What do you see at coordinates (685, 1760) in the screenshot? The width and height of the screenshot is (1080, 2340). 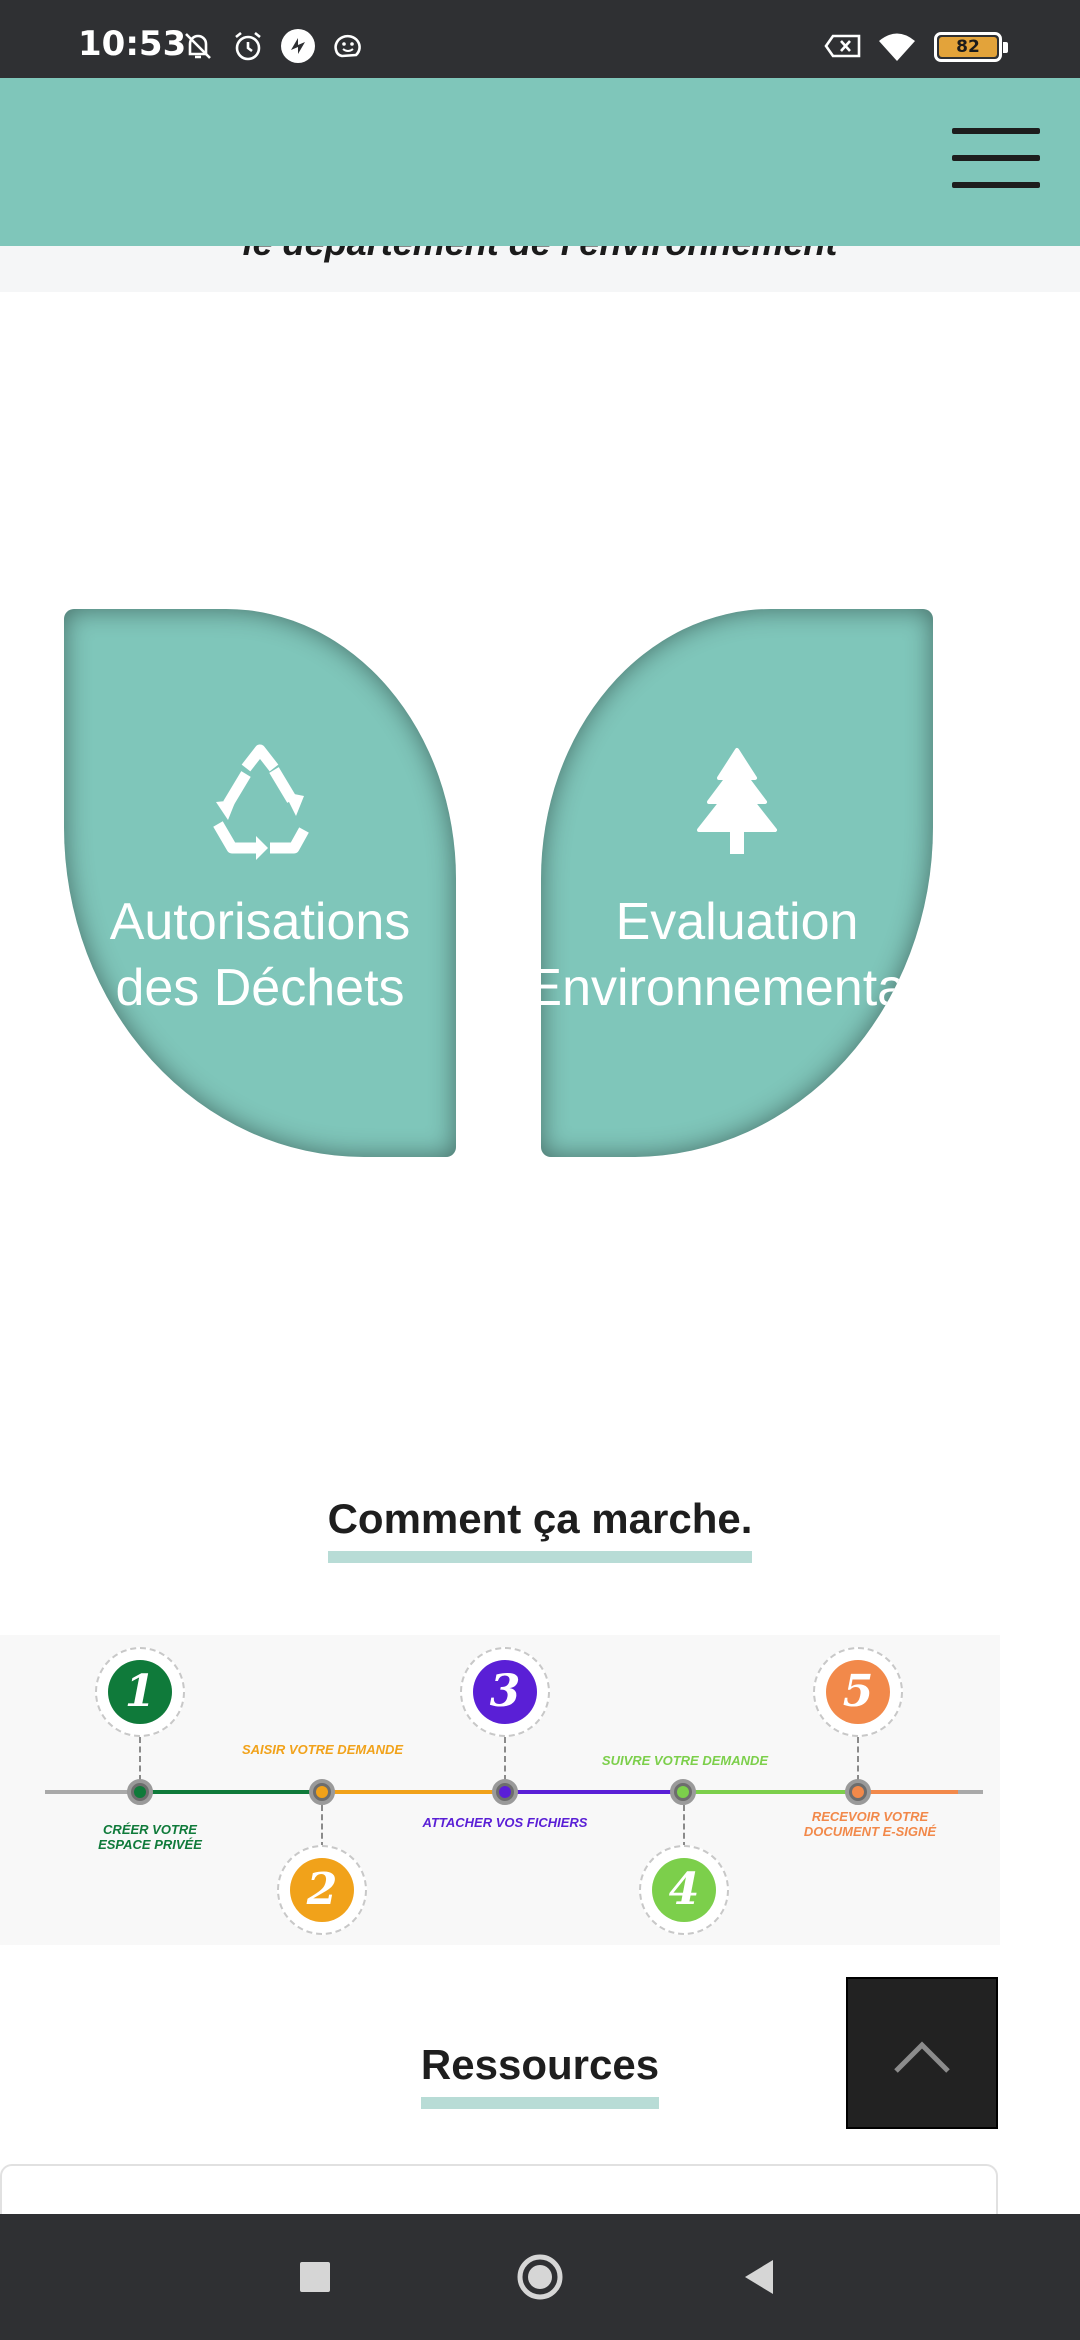 I see `step-4-label: Suivre votre demande` at bounding box center [685, 1760].